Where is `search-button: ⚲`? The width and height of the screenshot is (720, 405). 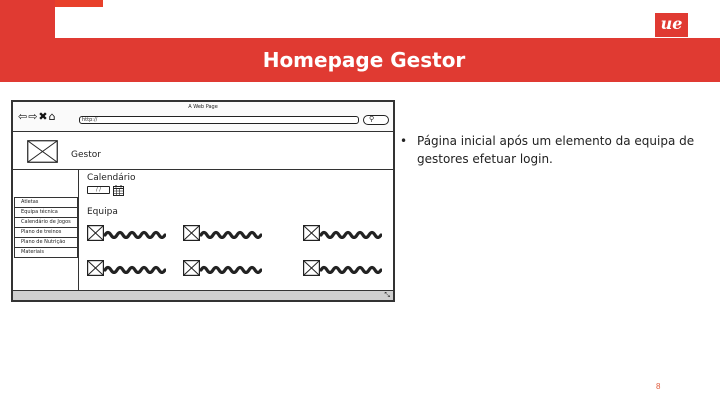 search-button: ⚲ is located at coordinates (376, 120).